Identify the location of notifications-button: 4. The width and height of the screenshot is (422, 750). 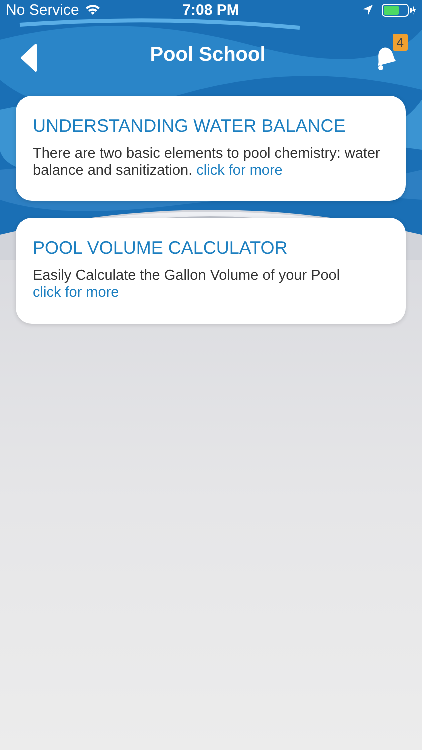
(388, 55).